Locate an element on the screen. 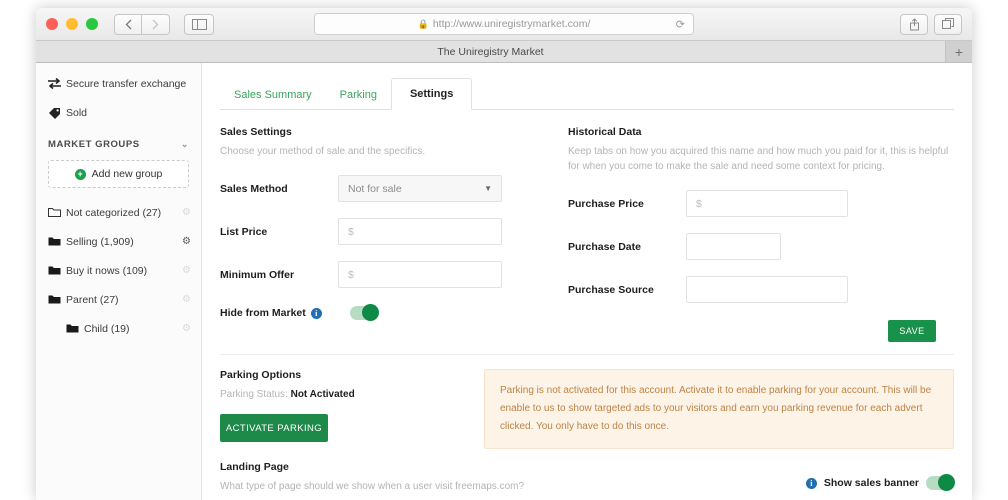 This screenshot has height=500, width=1008. window-controls is located at coordinates (72, 24).